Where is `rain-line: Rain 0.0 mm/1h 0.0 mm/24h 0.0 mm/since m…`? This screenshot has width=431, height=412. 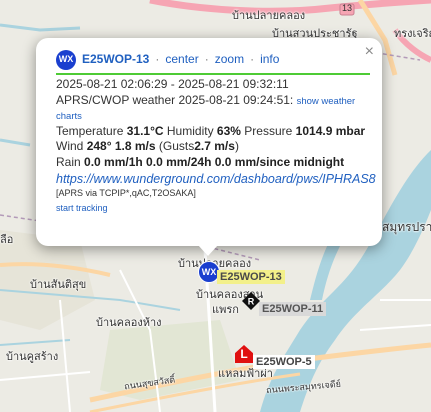 rain-line: Rain 0.0 mm/1h 0.0 mm/24h 0.0 mm/since m… is located at coordinates (213, 163).